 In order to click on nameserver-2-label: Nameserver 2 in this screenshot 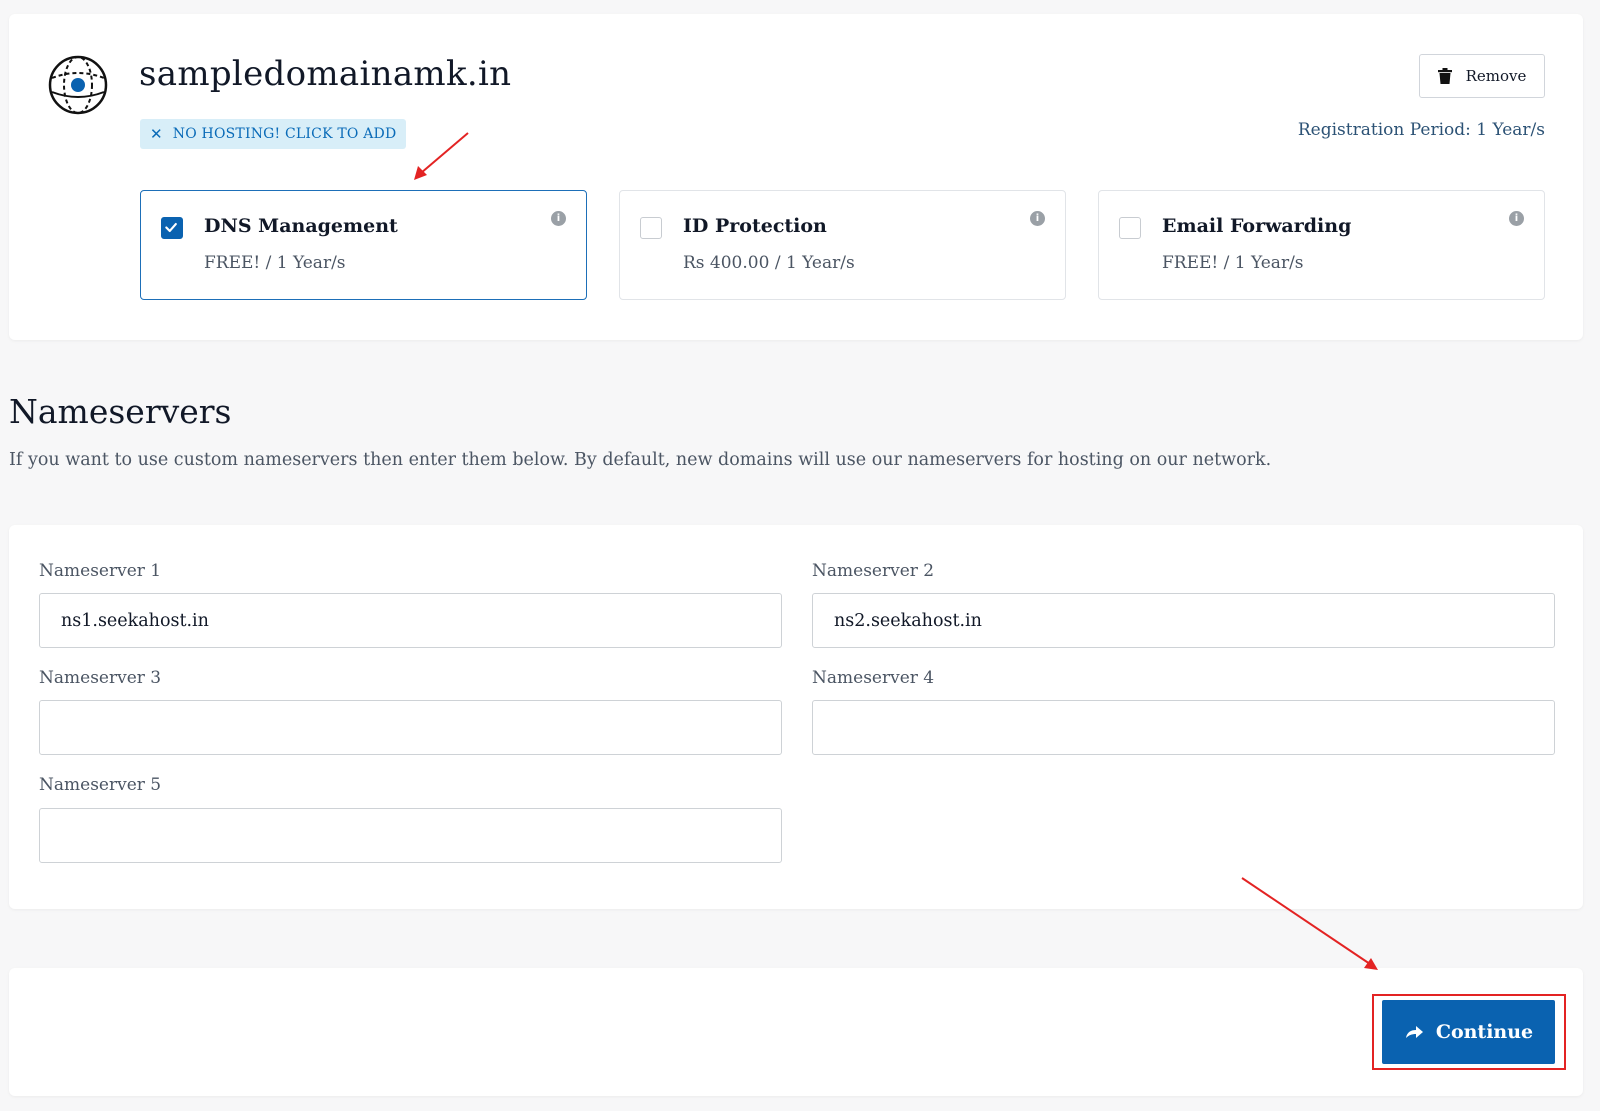, I will do `click(873, 571)`.